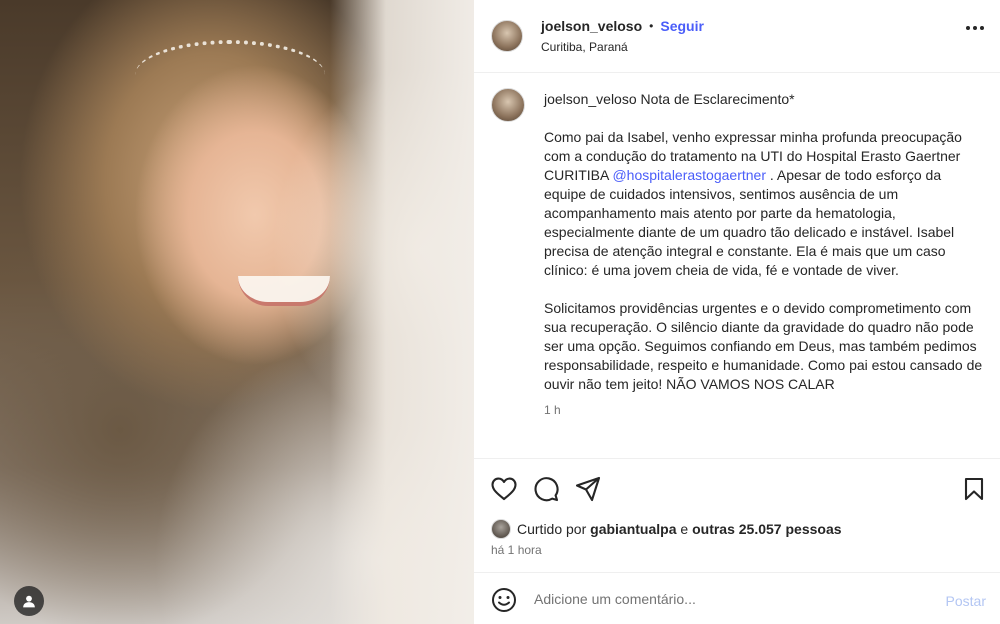  I want to click on post-location: Curitiba, Paraná, so click(622, 47).